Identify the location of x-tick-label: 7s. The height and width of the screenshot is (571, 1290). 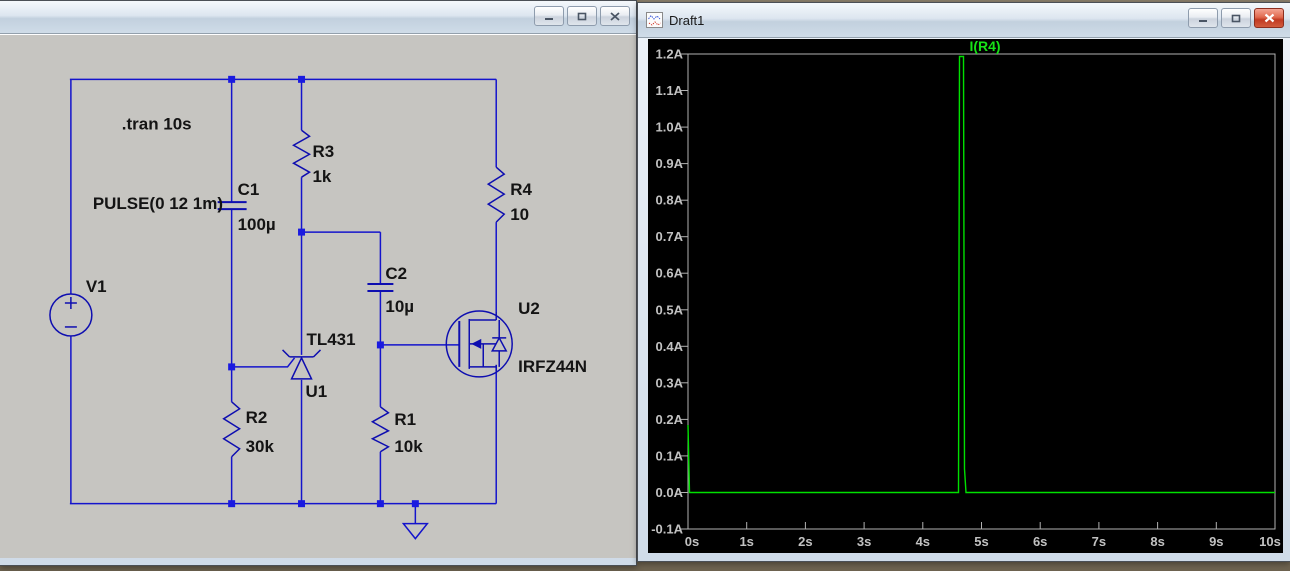
(1099, 541).